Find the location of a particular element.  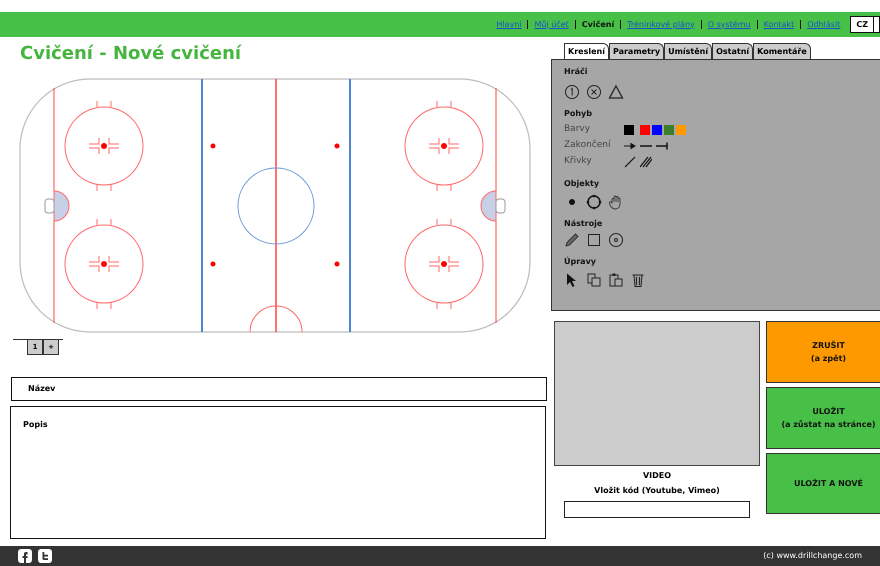

tool-tab: Ostatní is located at coordinates (733, 51).